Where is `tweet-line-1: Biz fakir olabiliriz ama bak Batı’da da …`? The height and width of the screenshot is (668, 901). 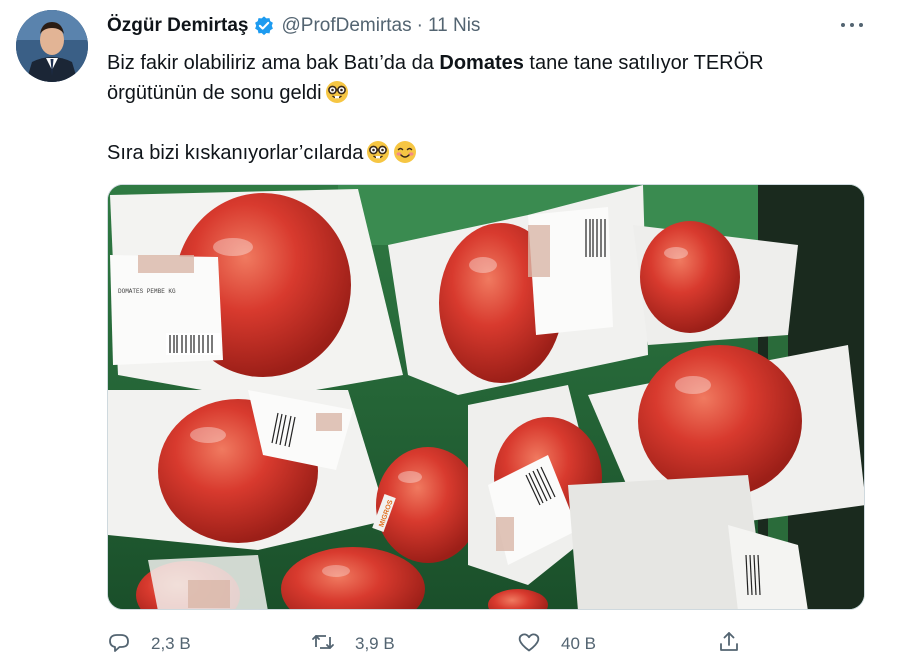
tweet-line-1: Biz fakir olabiliriz ama bak Batı’da da … is located at coordinates (487, 63).